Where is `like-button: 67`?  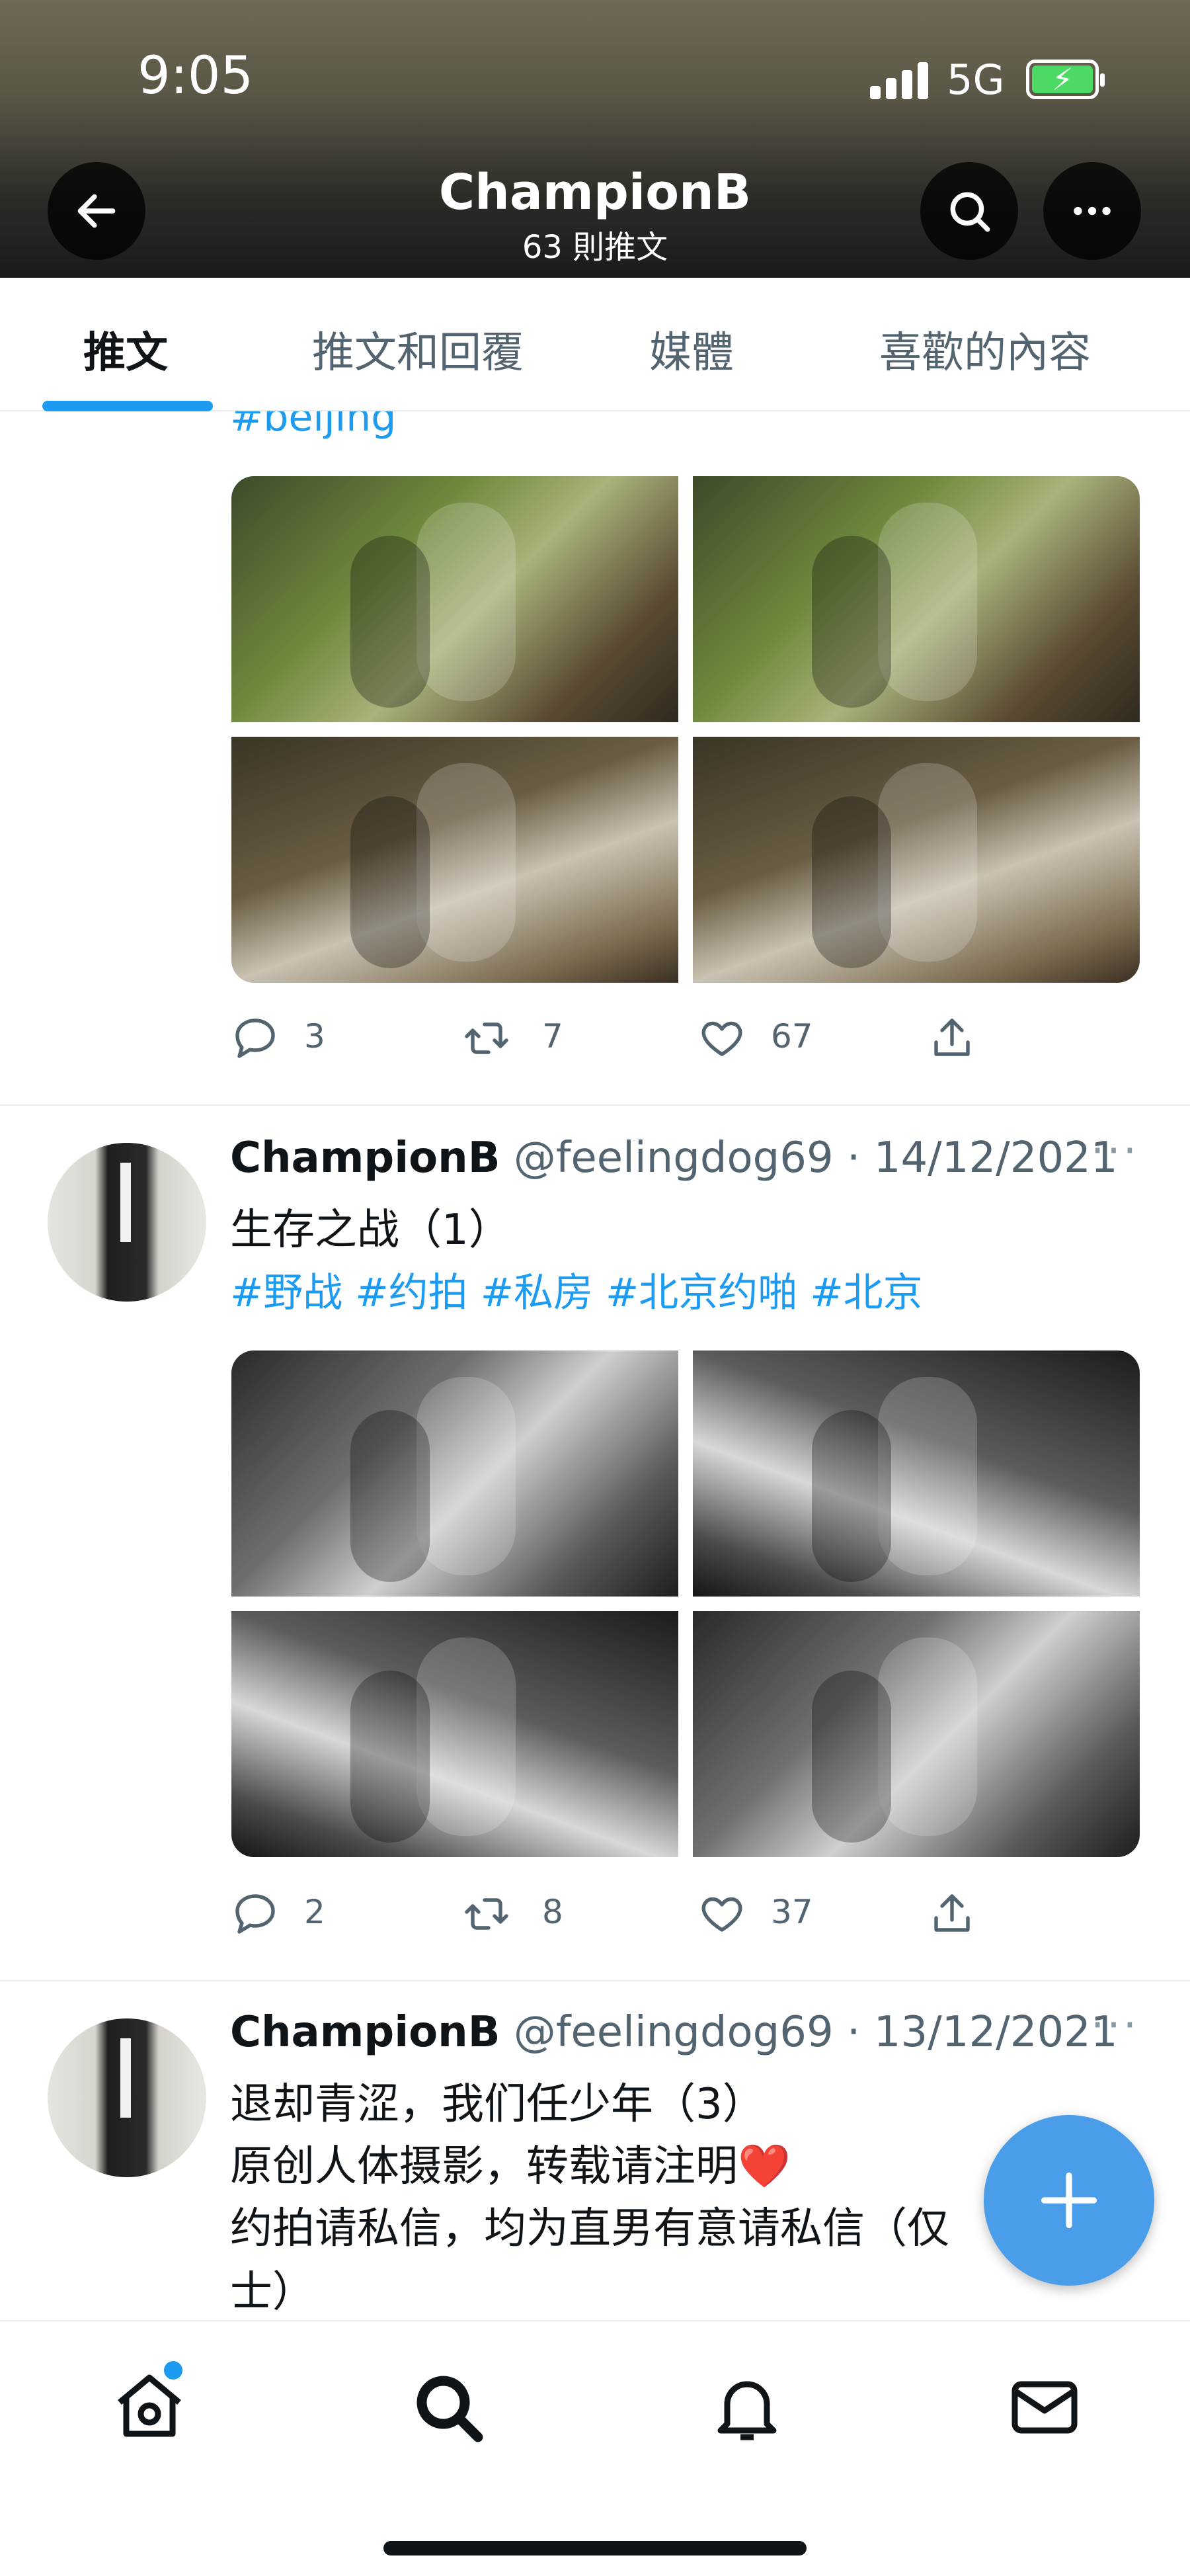 like-button: 67 is located at coordinates (764, 1037).